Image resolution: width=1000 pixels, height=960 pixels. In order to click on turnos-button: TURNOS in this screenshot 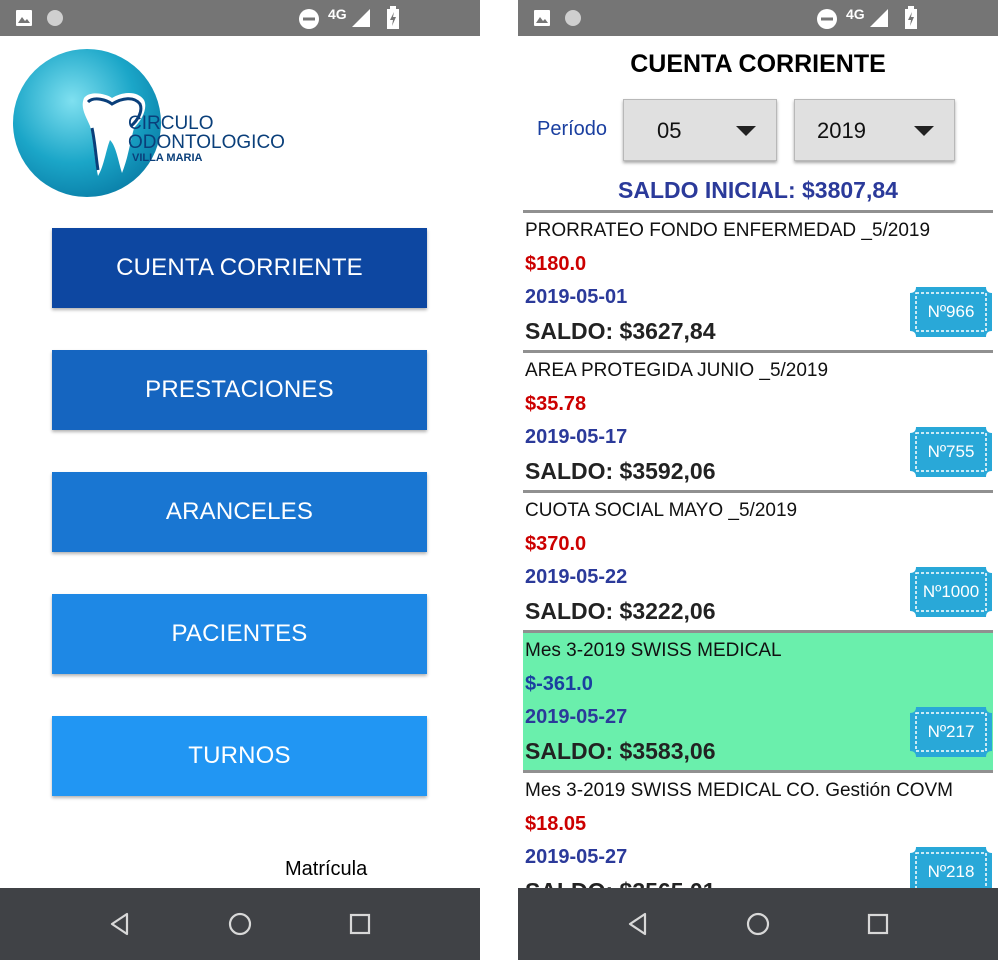, I will do `click(239, 756)`.